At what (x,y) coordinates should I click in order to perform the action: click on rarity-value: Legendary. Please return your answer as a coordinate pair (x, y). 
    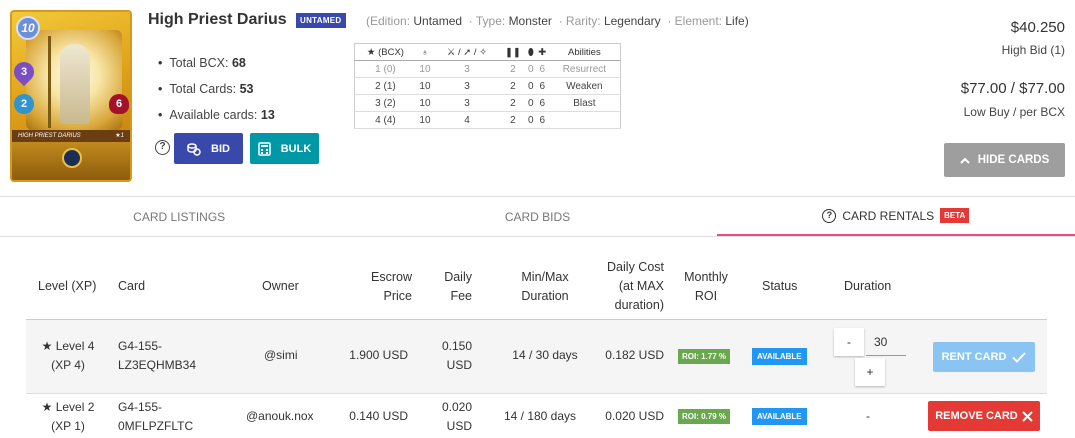
    Looking at the image, I should click on (632, 21).